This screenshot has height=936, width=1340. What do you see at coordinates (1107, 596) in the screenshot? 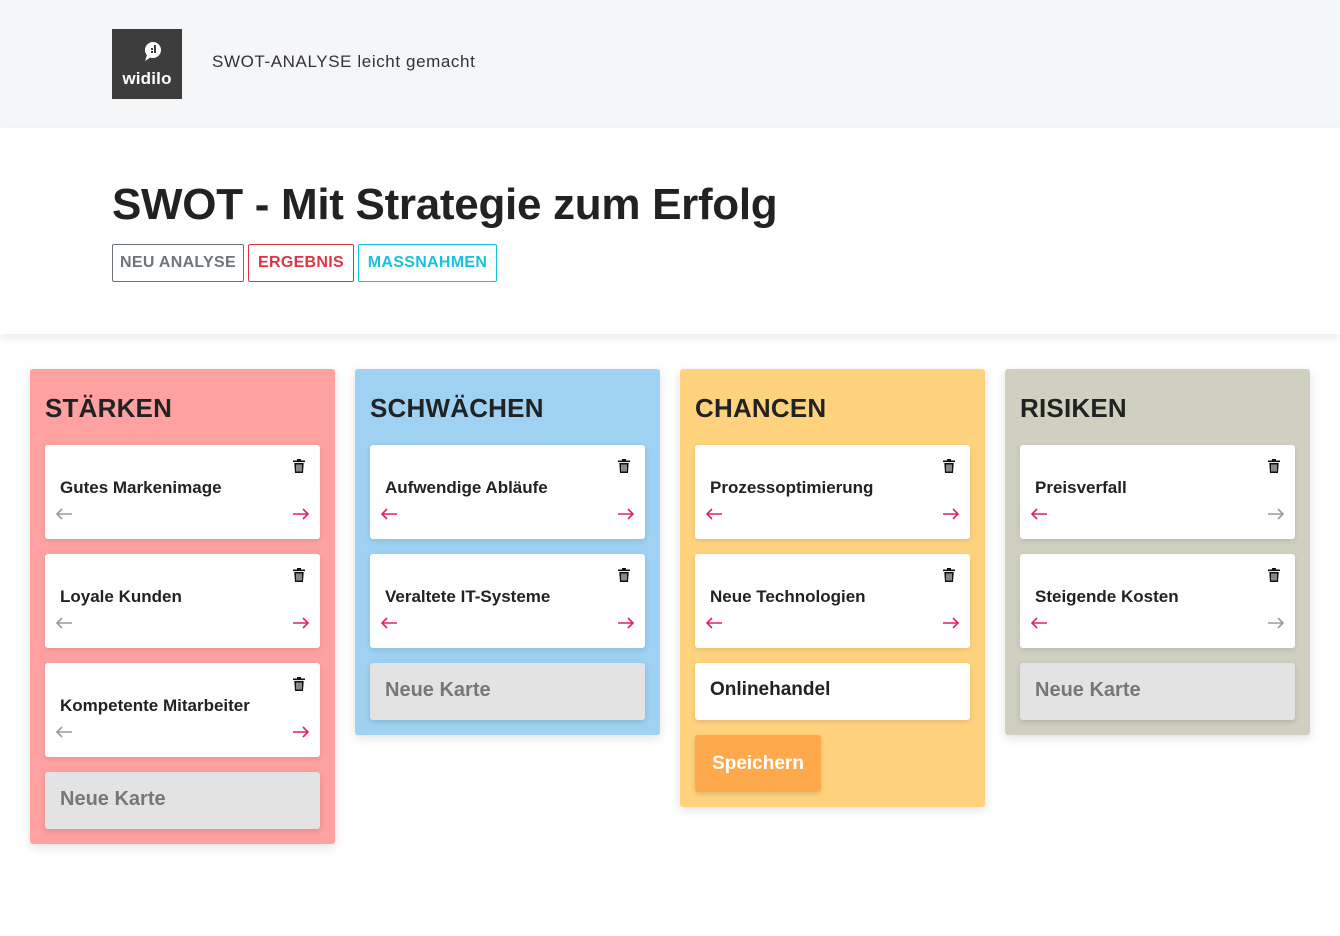
I see `card-label: Steigende Kosten` at bounding box center [1107, 596].